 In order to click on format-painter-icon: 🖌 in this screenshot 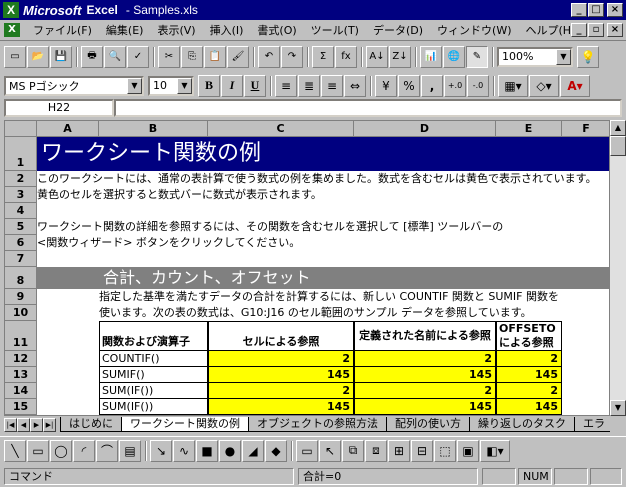, I will do `click(238, 56)`.